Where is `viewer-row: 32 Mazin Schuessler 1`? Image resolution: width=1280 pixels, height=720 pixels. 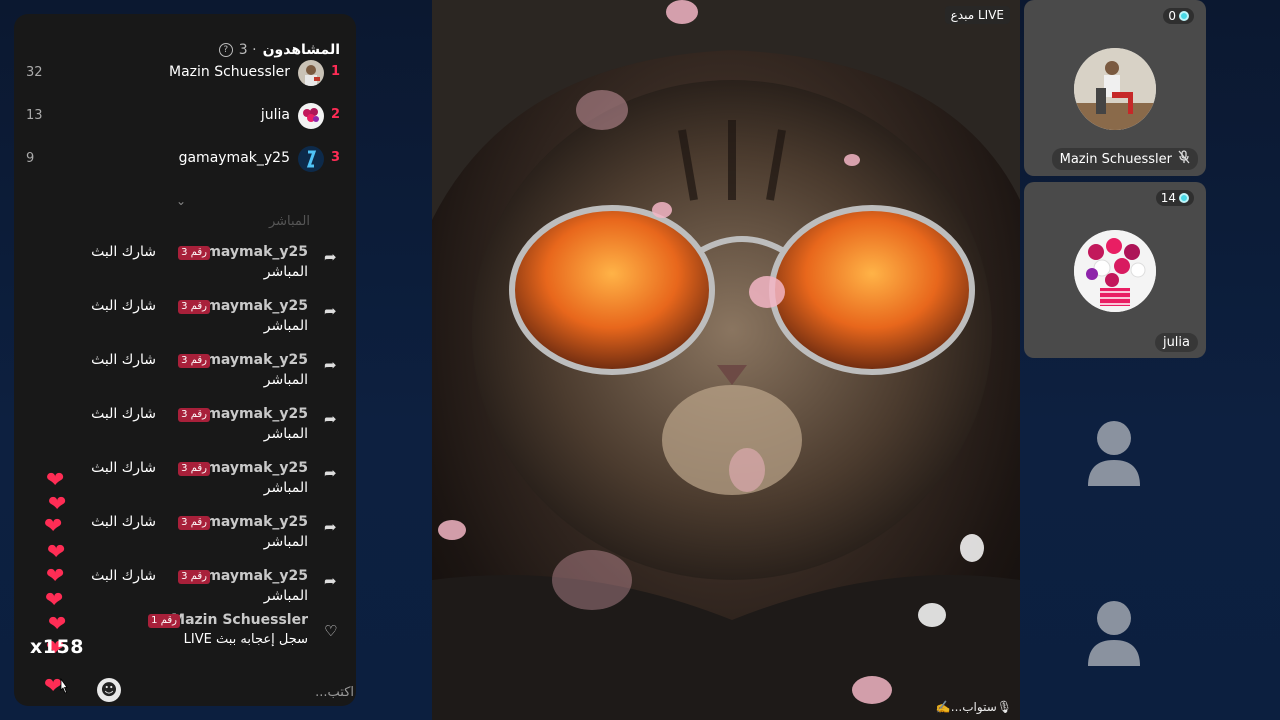
viewer-row: 32 Mazin Schuessler 1 is located at coordinates (185, 73).